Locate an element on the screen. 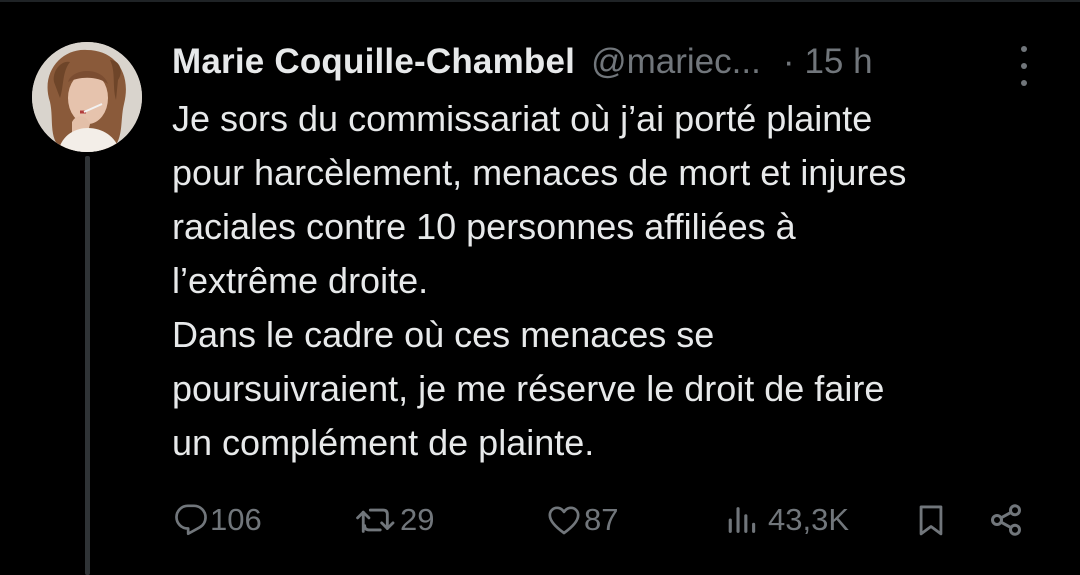 The width and height of the screenshot is (1080, 575). bookmark-button is located at coordinates (931, 520).